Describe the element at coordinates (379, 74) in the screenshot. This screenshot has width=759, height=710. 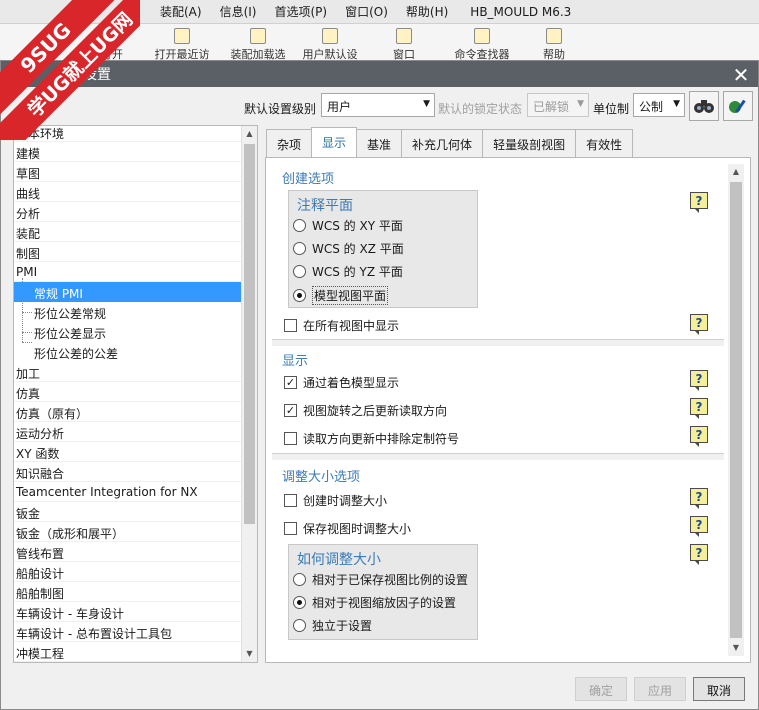
I see `dialog-titlebar: 设置` at that location.